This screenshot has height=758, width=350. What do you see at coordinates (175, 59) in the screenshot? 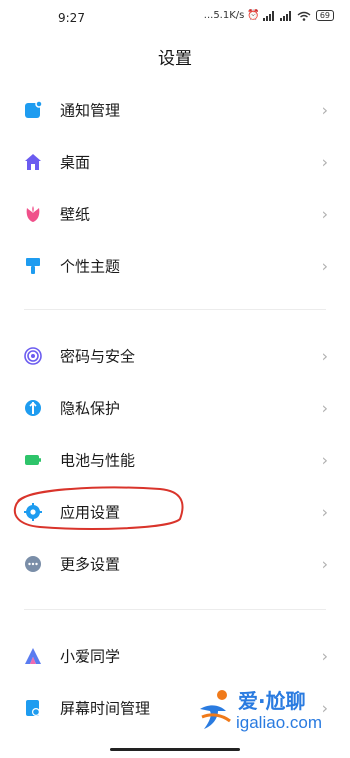
I see `page-title: 设置` at bounding box center [175, 59].